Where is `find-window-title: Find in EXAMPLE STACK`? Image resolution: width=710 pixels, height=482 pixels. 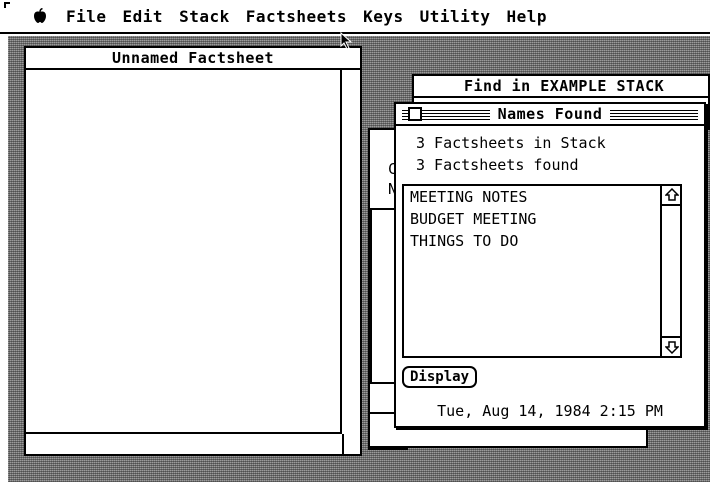 find-window-title: Find in EXAMPLE STACK is located at coordinates (564, 86).